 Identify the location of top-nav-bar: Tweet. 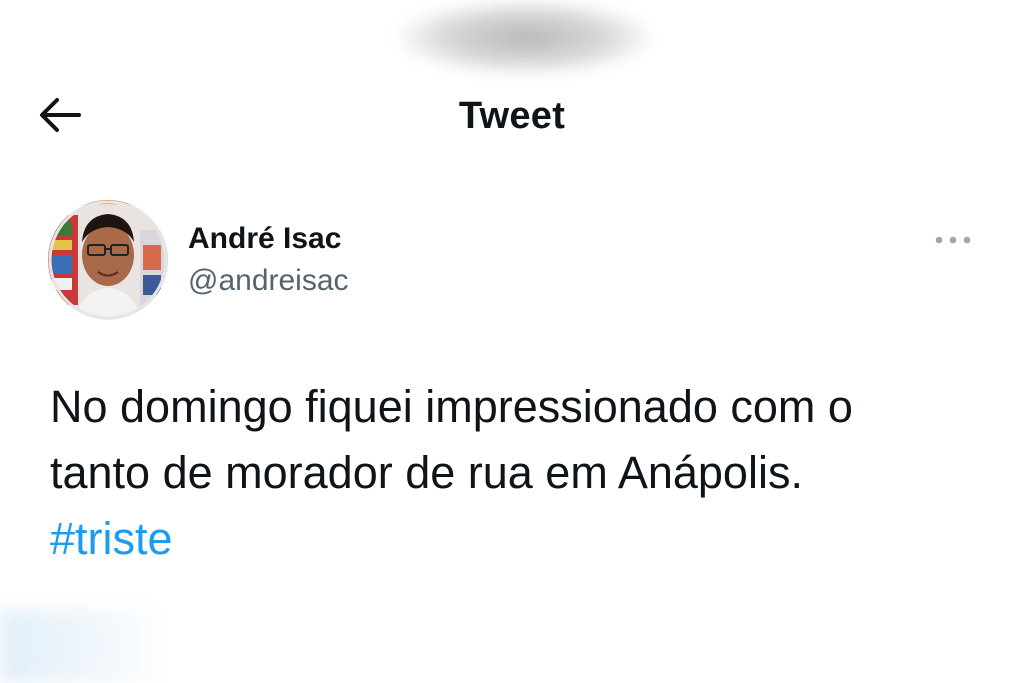
(512, 115).